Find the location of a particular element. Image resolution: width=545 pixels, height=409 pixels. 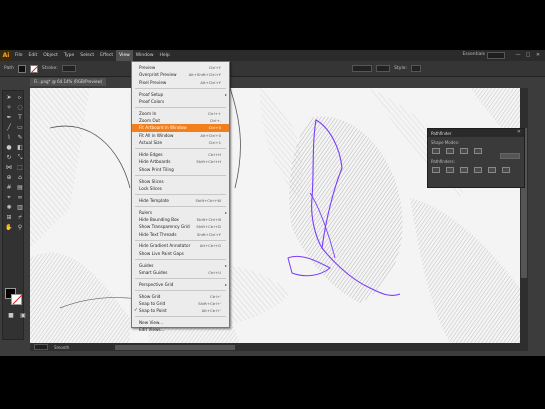

menu-item-proof-setup: Proof Setup ▸ is located at coordinates (180, 94).